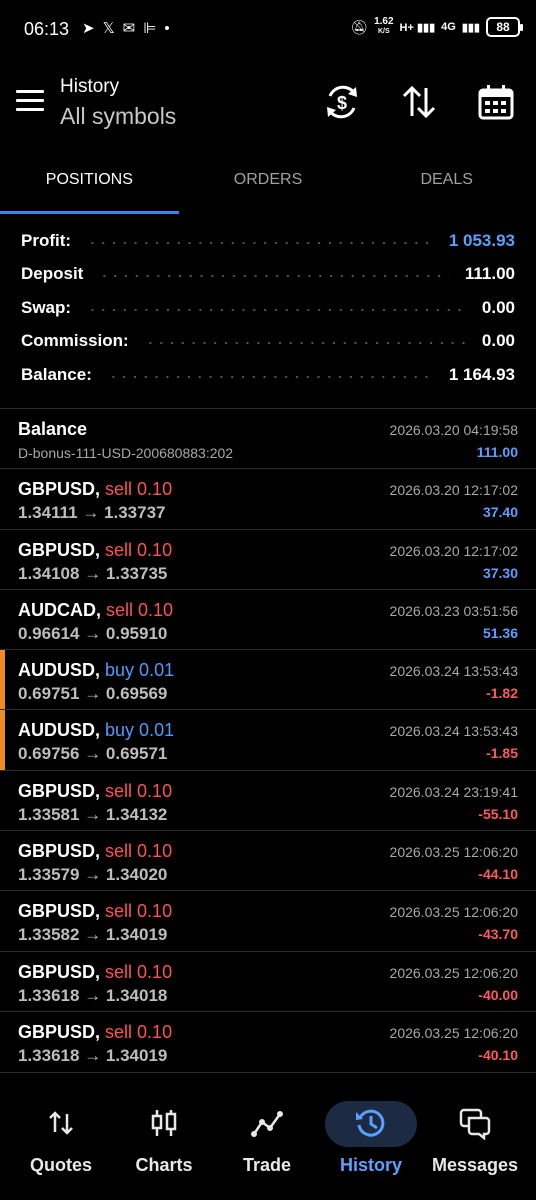  What do you see at coordinates (502, 693) in the screenshot?
I see `row-profit: -1.82` at bounding box center [502, 693].